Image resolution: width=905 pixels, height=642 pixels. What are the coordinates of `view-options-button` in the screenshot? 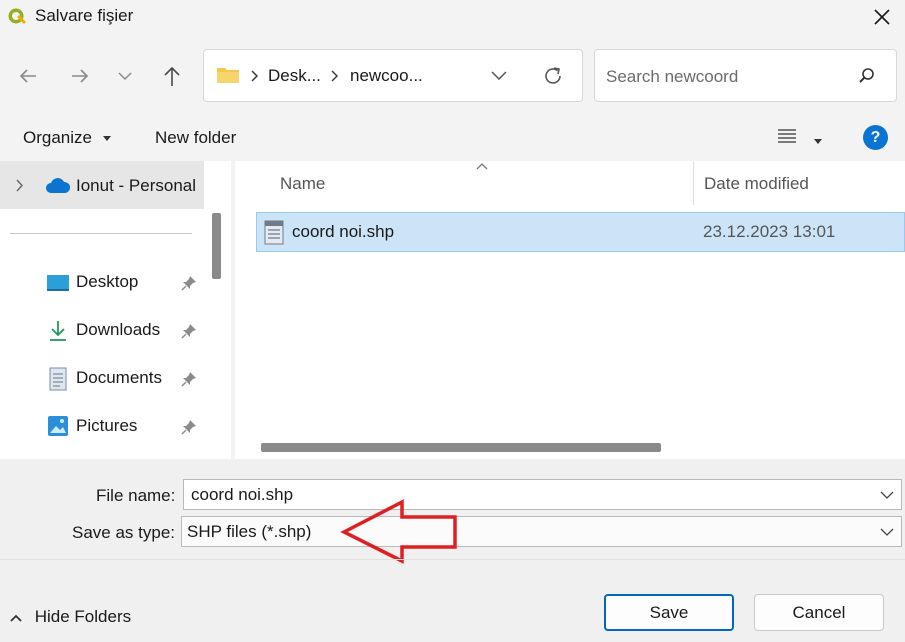 It's located at (799, 138).